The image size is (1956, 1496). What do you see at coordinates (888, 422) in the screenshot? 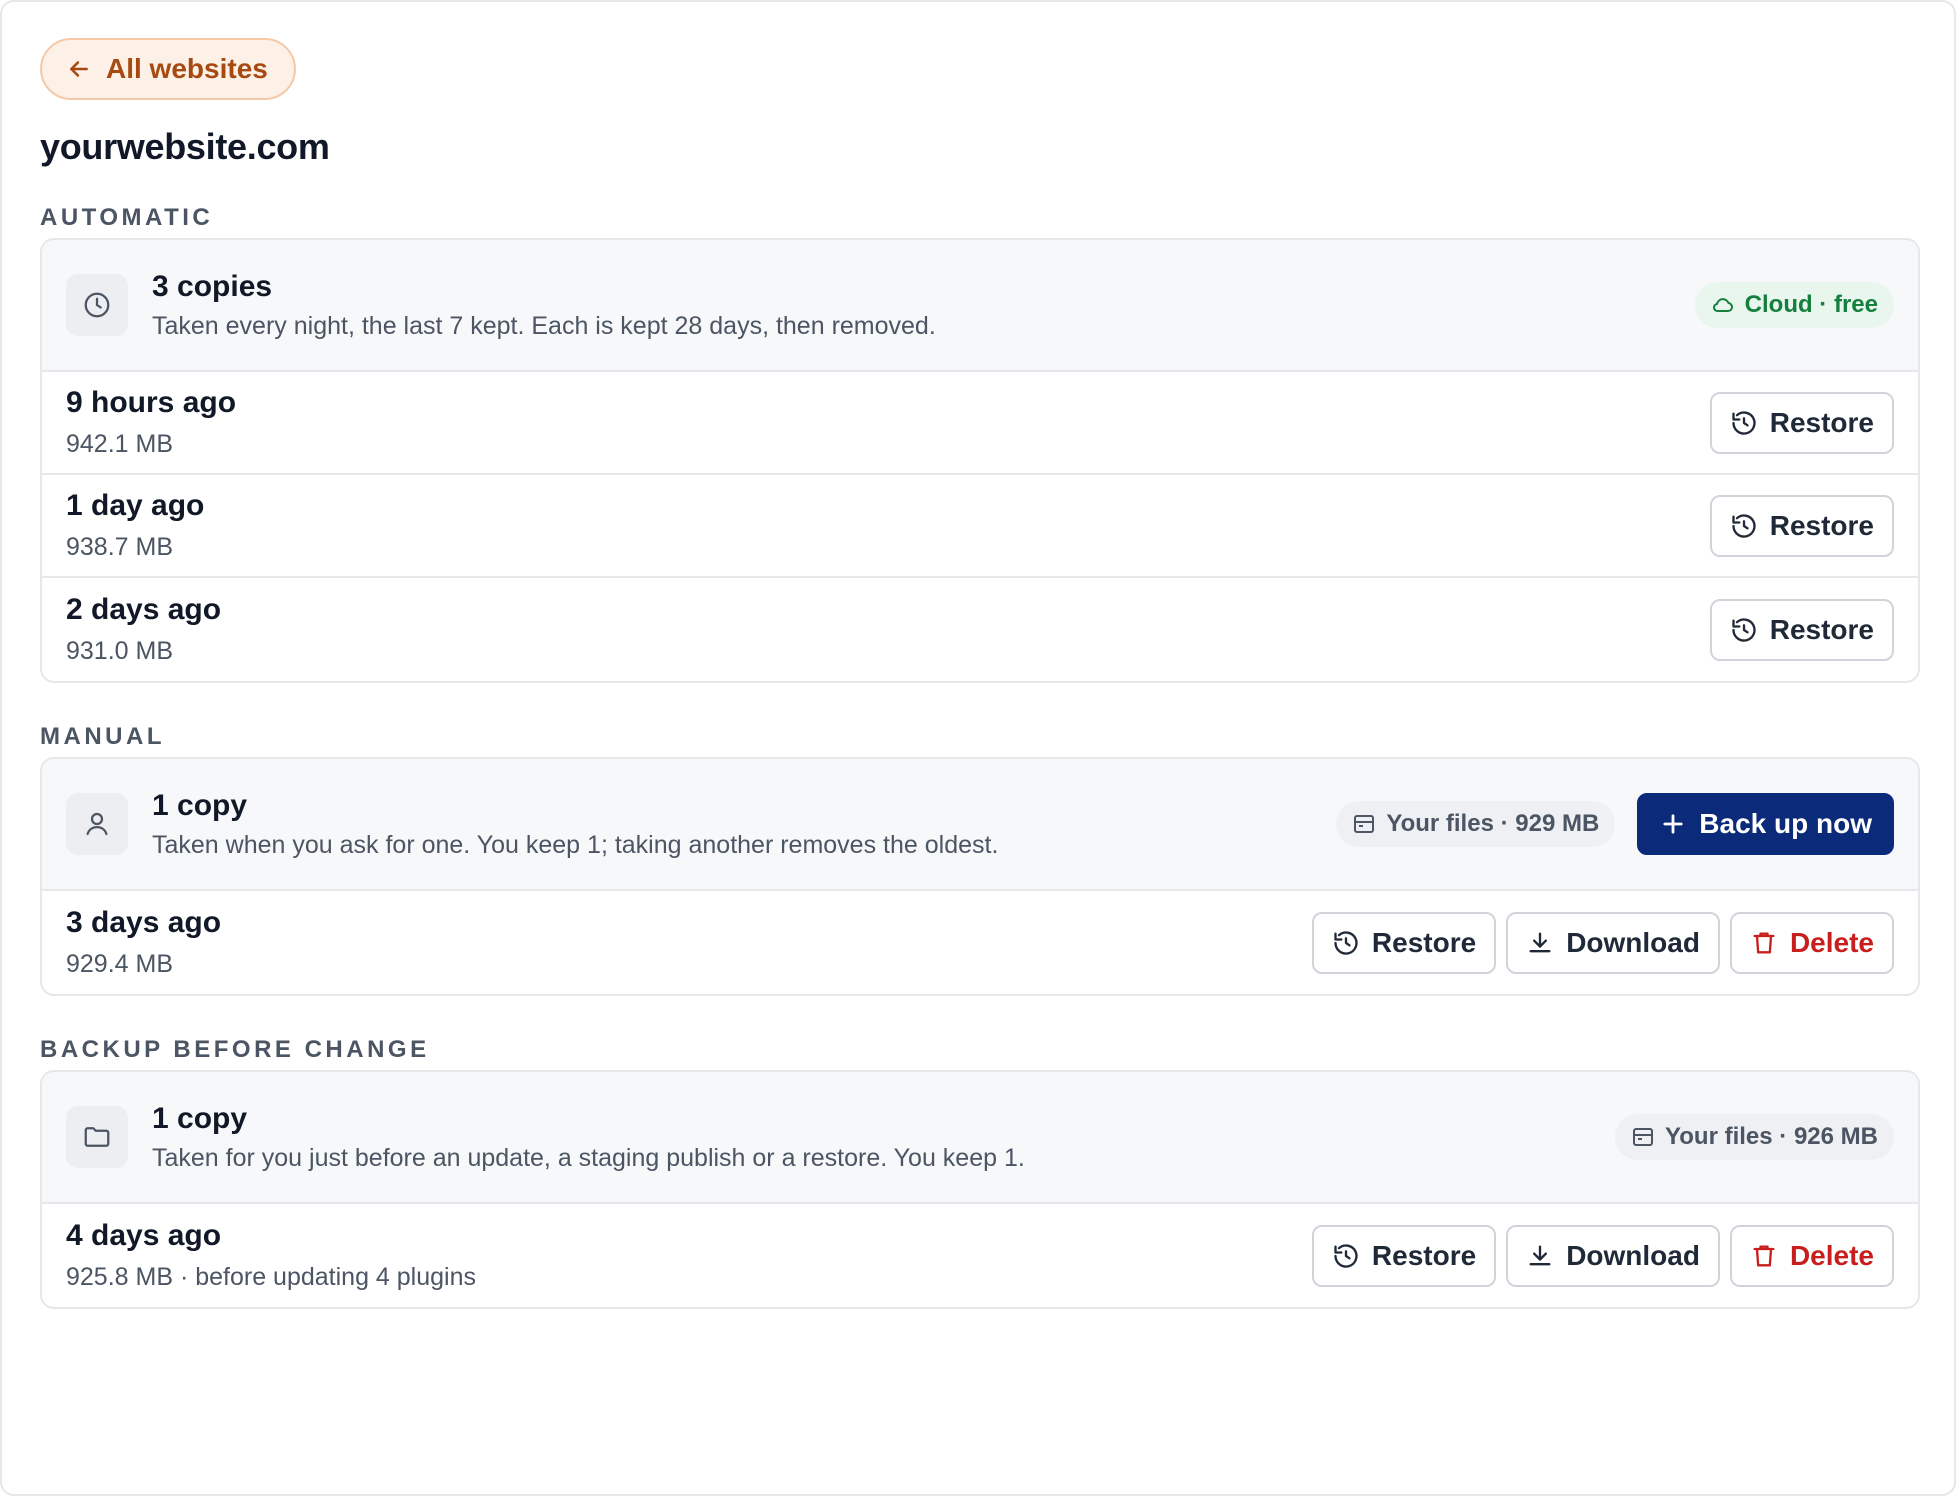
I see `backup-row-text: 9 hours ago 942.1 MB` at bounding box center [888, 422].